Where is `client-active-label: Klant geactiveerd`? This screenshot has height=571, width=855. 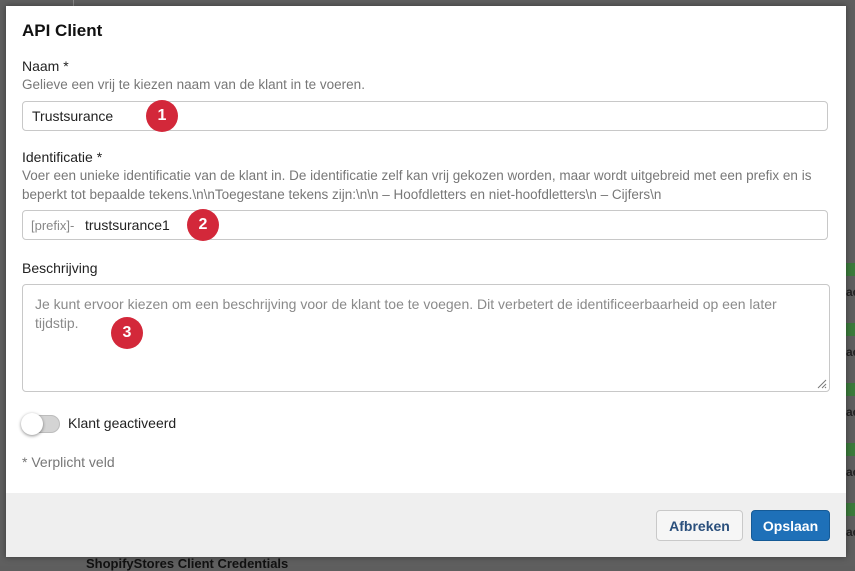
client-active-label: Klant geactiveerd is located at coordinates (122, 423).